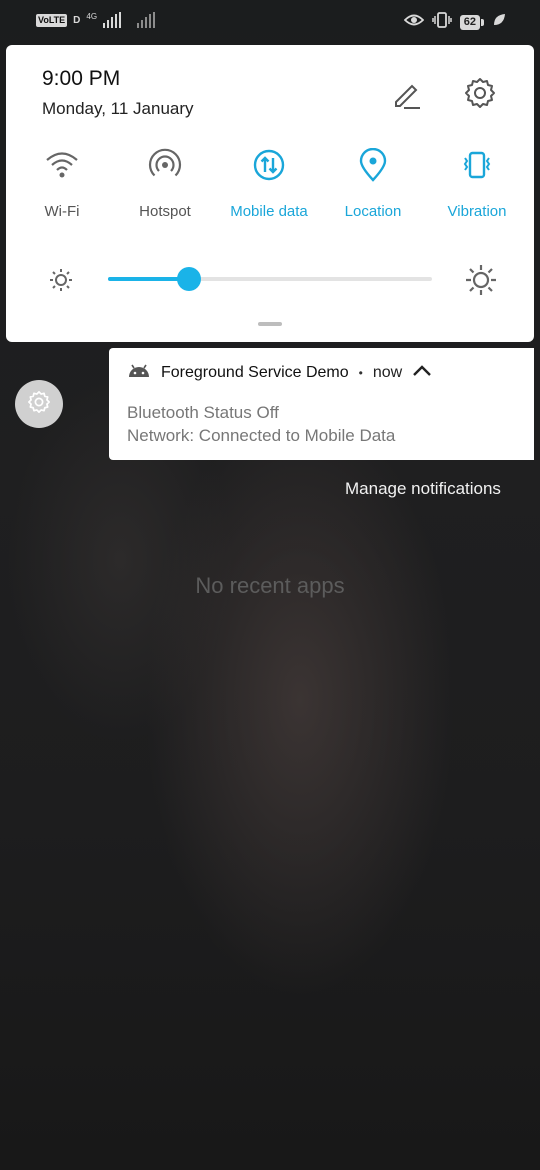 The height and width of the screenshot is (1170, 540). I want to click on tile-mobile-data: Mobile data, so click(269, 182).